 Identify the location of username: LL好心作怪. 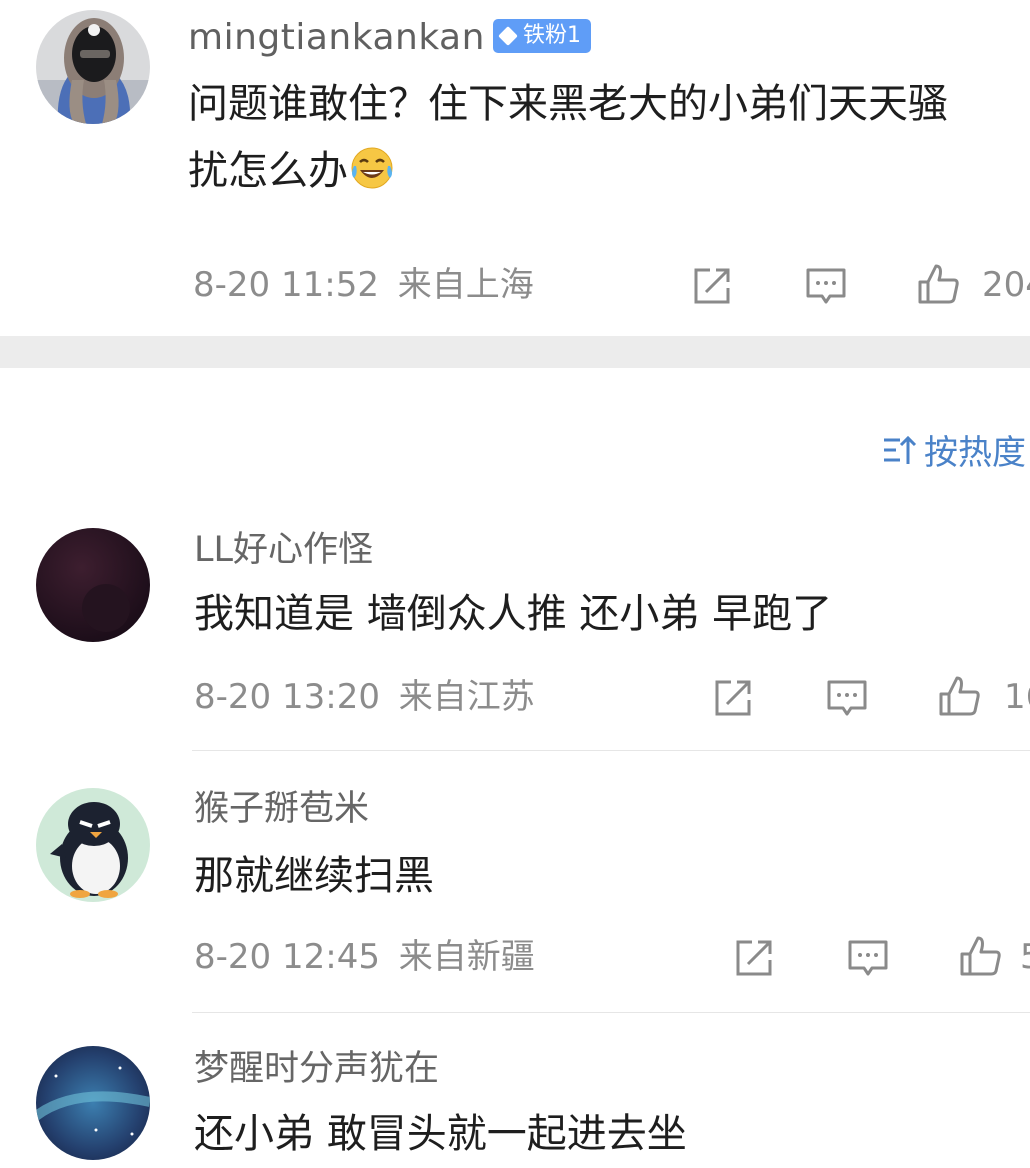
(283, 550).